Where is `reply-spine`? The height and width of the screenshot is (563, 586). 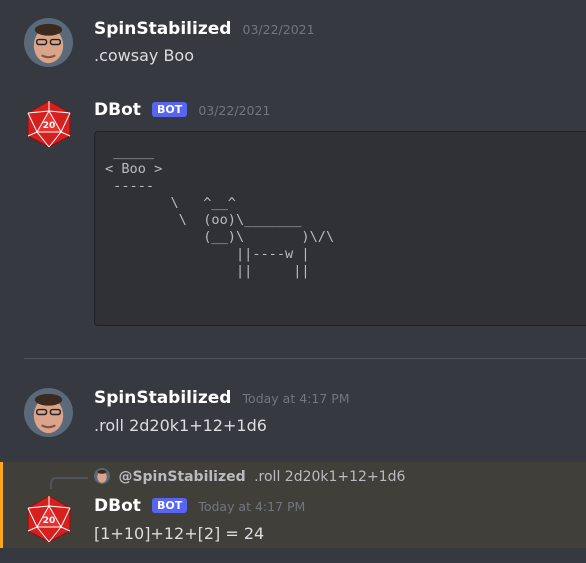 reply-spine is located at coordinates (69, 483).